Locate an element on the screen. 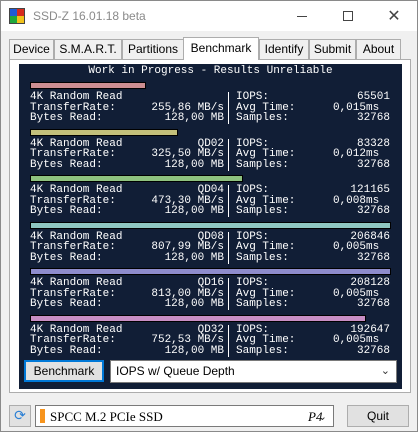 The image size is (418, 432). iops-value: 208128 is located at coordinates (370, 283).